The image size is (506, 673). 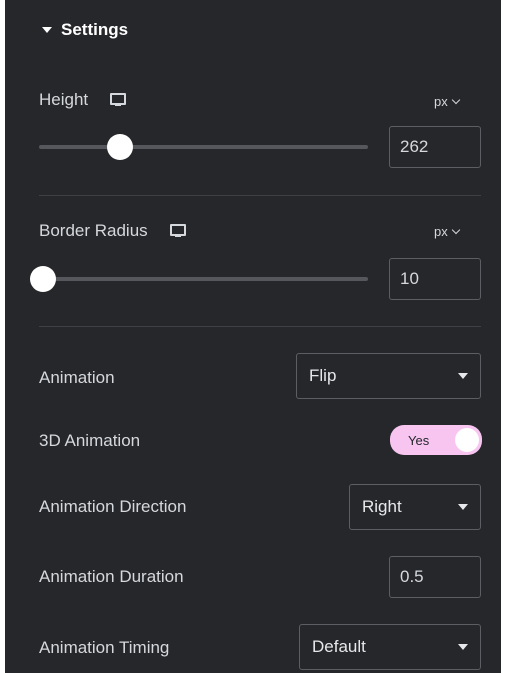 I want to click on toggle-state-label: Yes, so click(x=419, y=440).